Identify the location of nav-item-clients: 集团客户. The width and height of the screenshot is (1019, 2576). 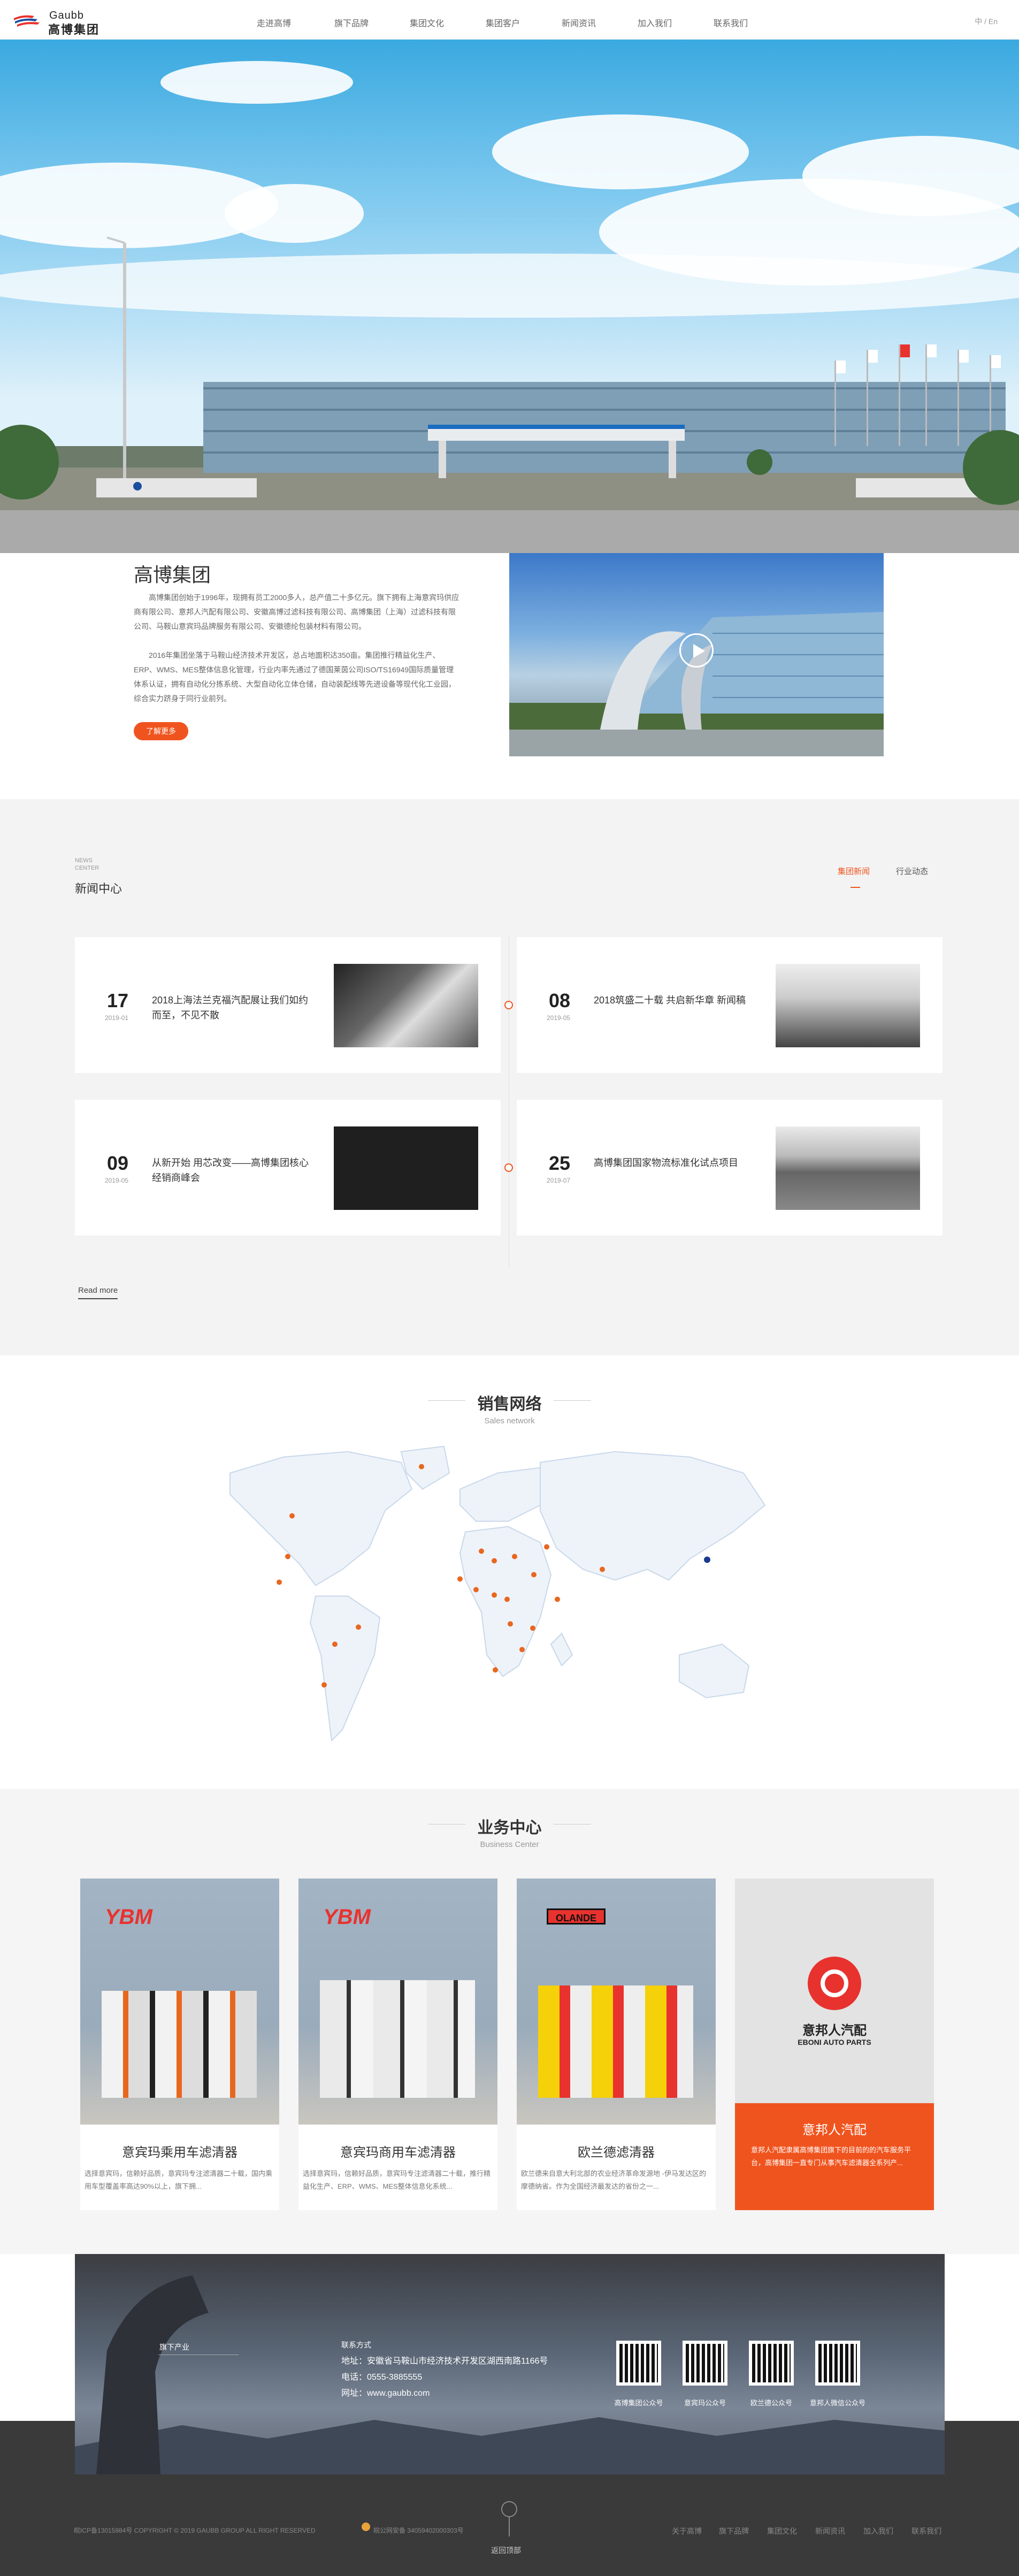
(503, 22).